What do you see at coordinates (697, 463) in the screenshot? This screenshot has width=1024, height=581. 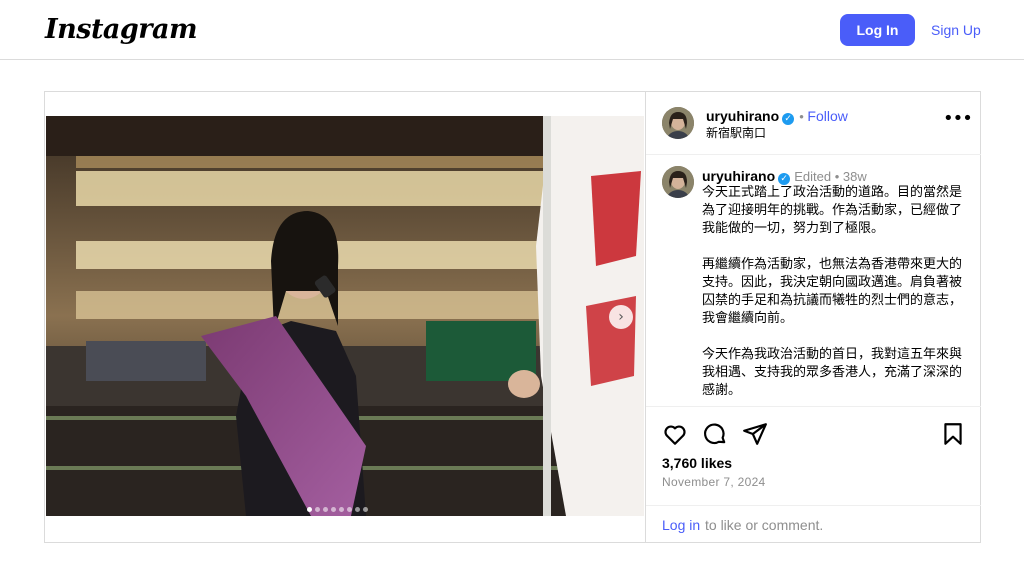 I see `like-count: 3,760 likes` at bounding box center [697, 463].